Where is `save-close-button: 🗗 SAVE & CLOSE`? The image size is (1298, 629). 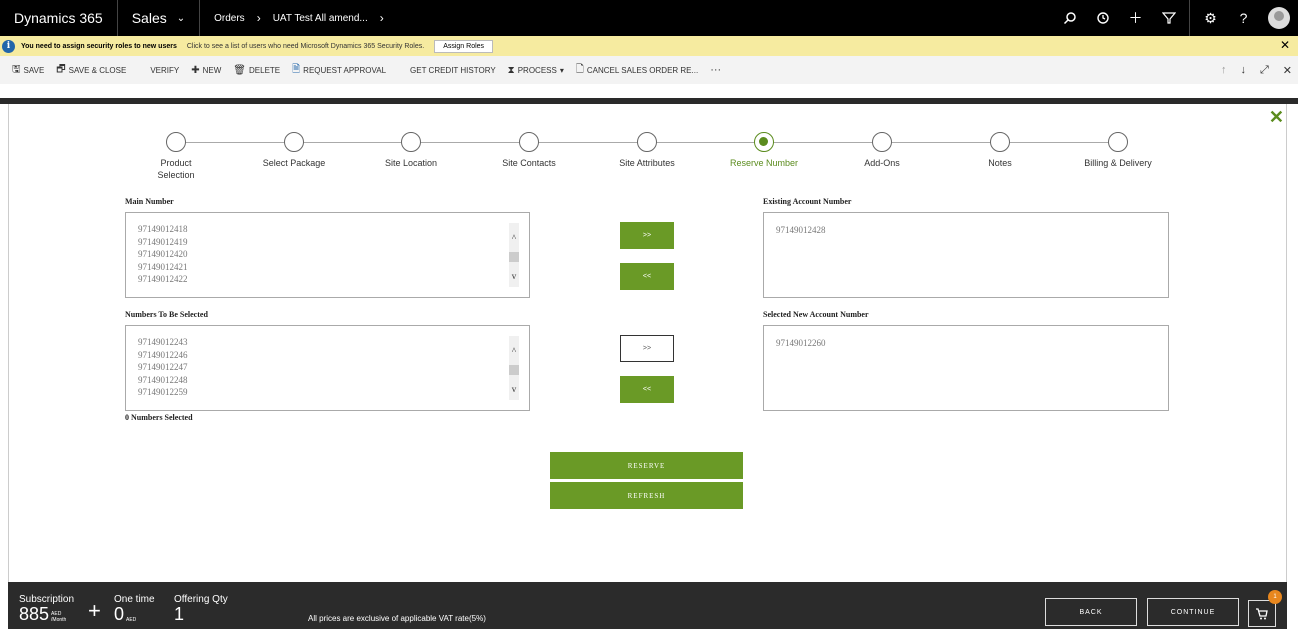 save-close-button: 🗗 SAVE & CLOSE is located at coordinates (91, 70).